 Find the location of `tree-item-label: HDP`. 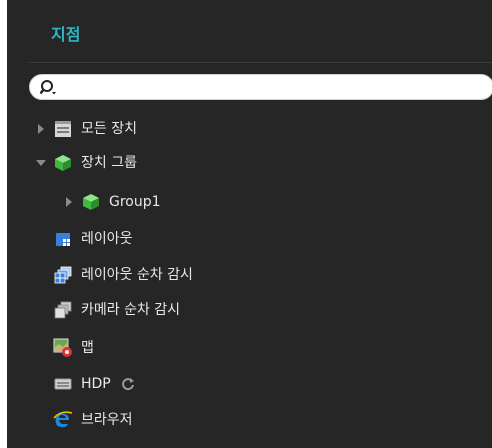

tree-item-label: HDP is located at coordinates (96, 384).